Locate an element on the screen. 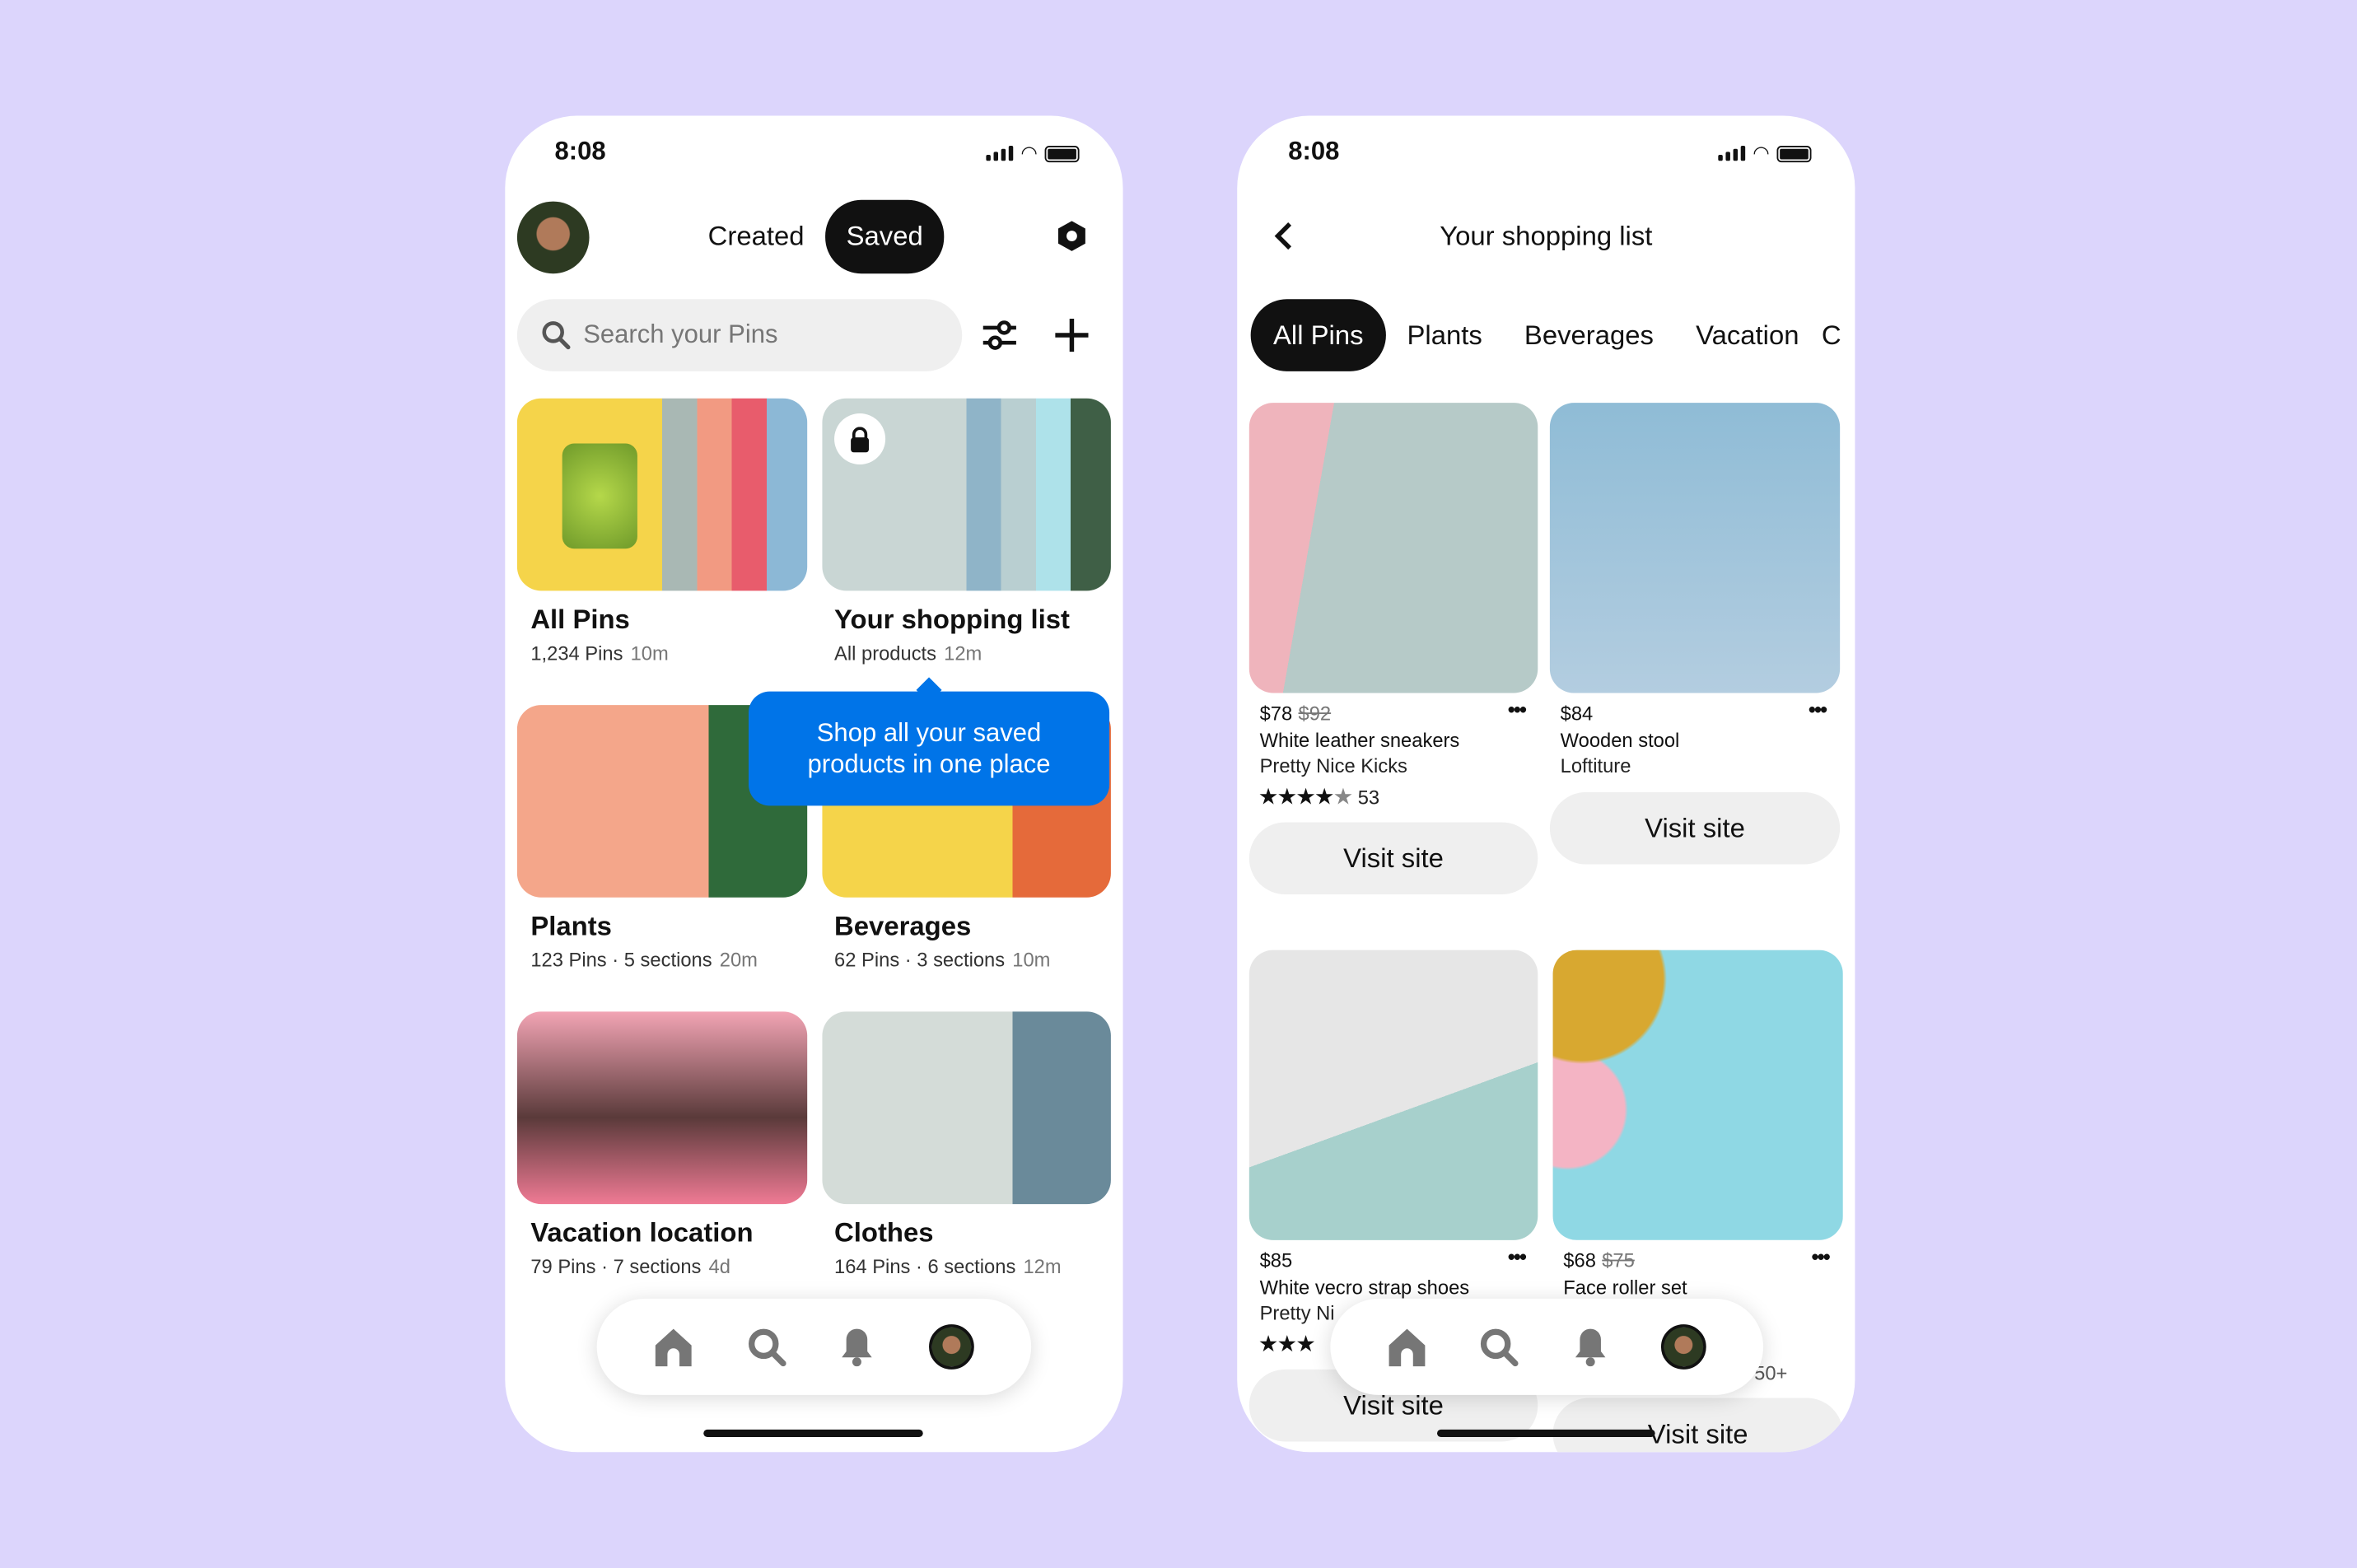 The height and width of the screenshot is (1568, 2357). product-name: Face roller set is located at coordinates (1625, 1288).